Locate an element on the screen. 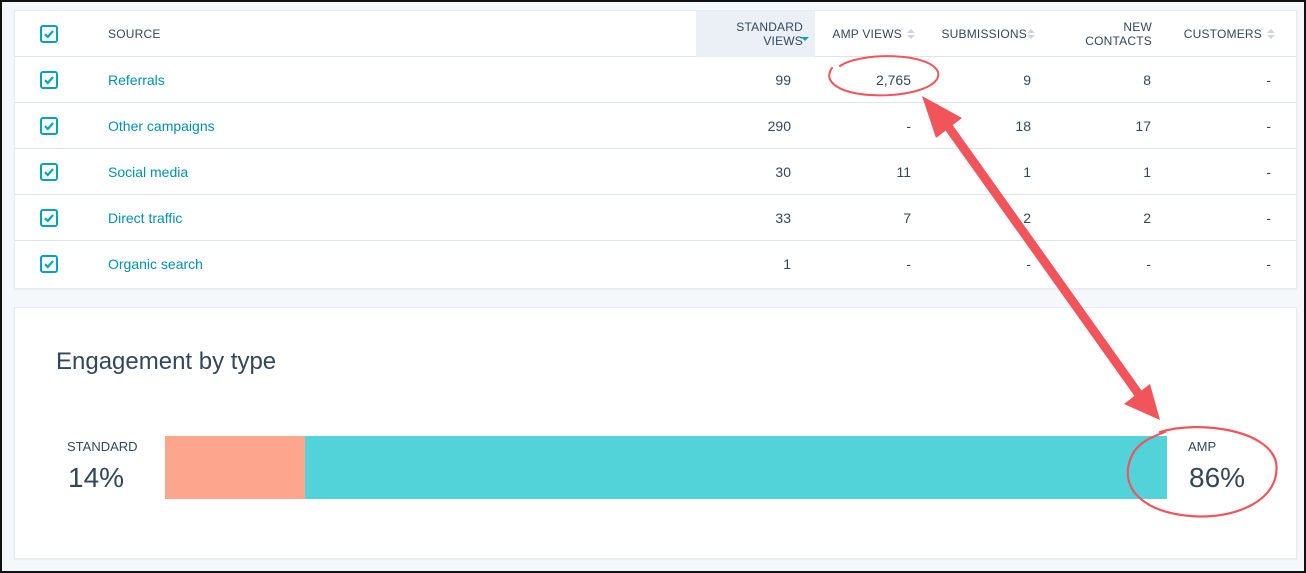 This screenshot has width=1306, height=573. new-contacts-value: 2 is located at coordinates (1147, 218).